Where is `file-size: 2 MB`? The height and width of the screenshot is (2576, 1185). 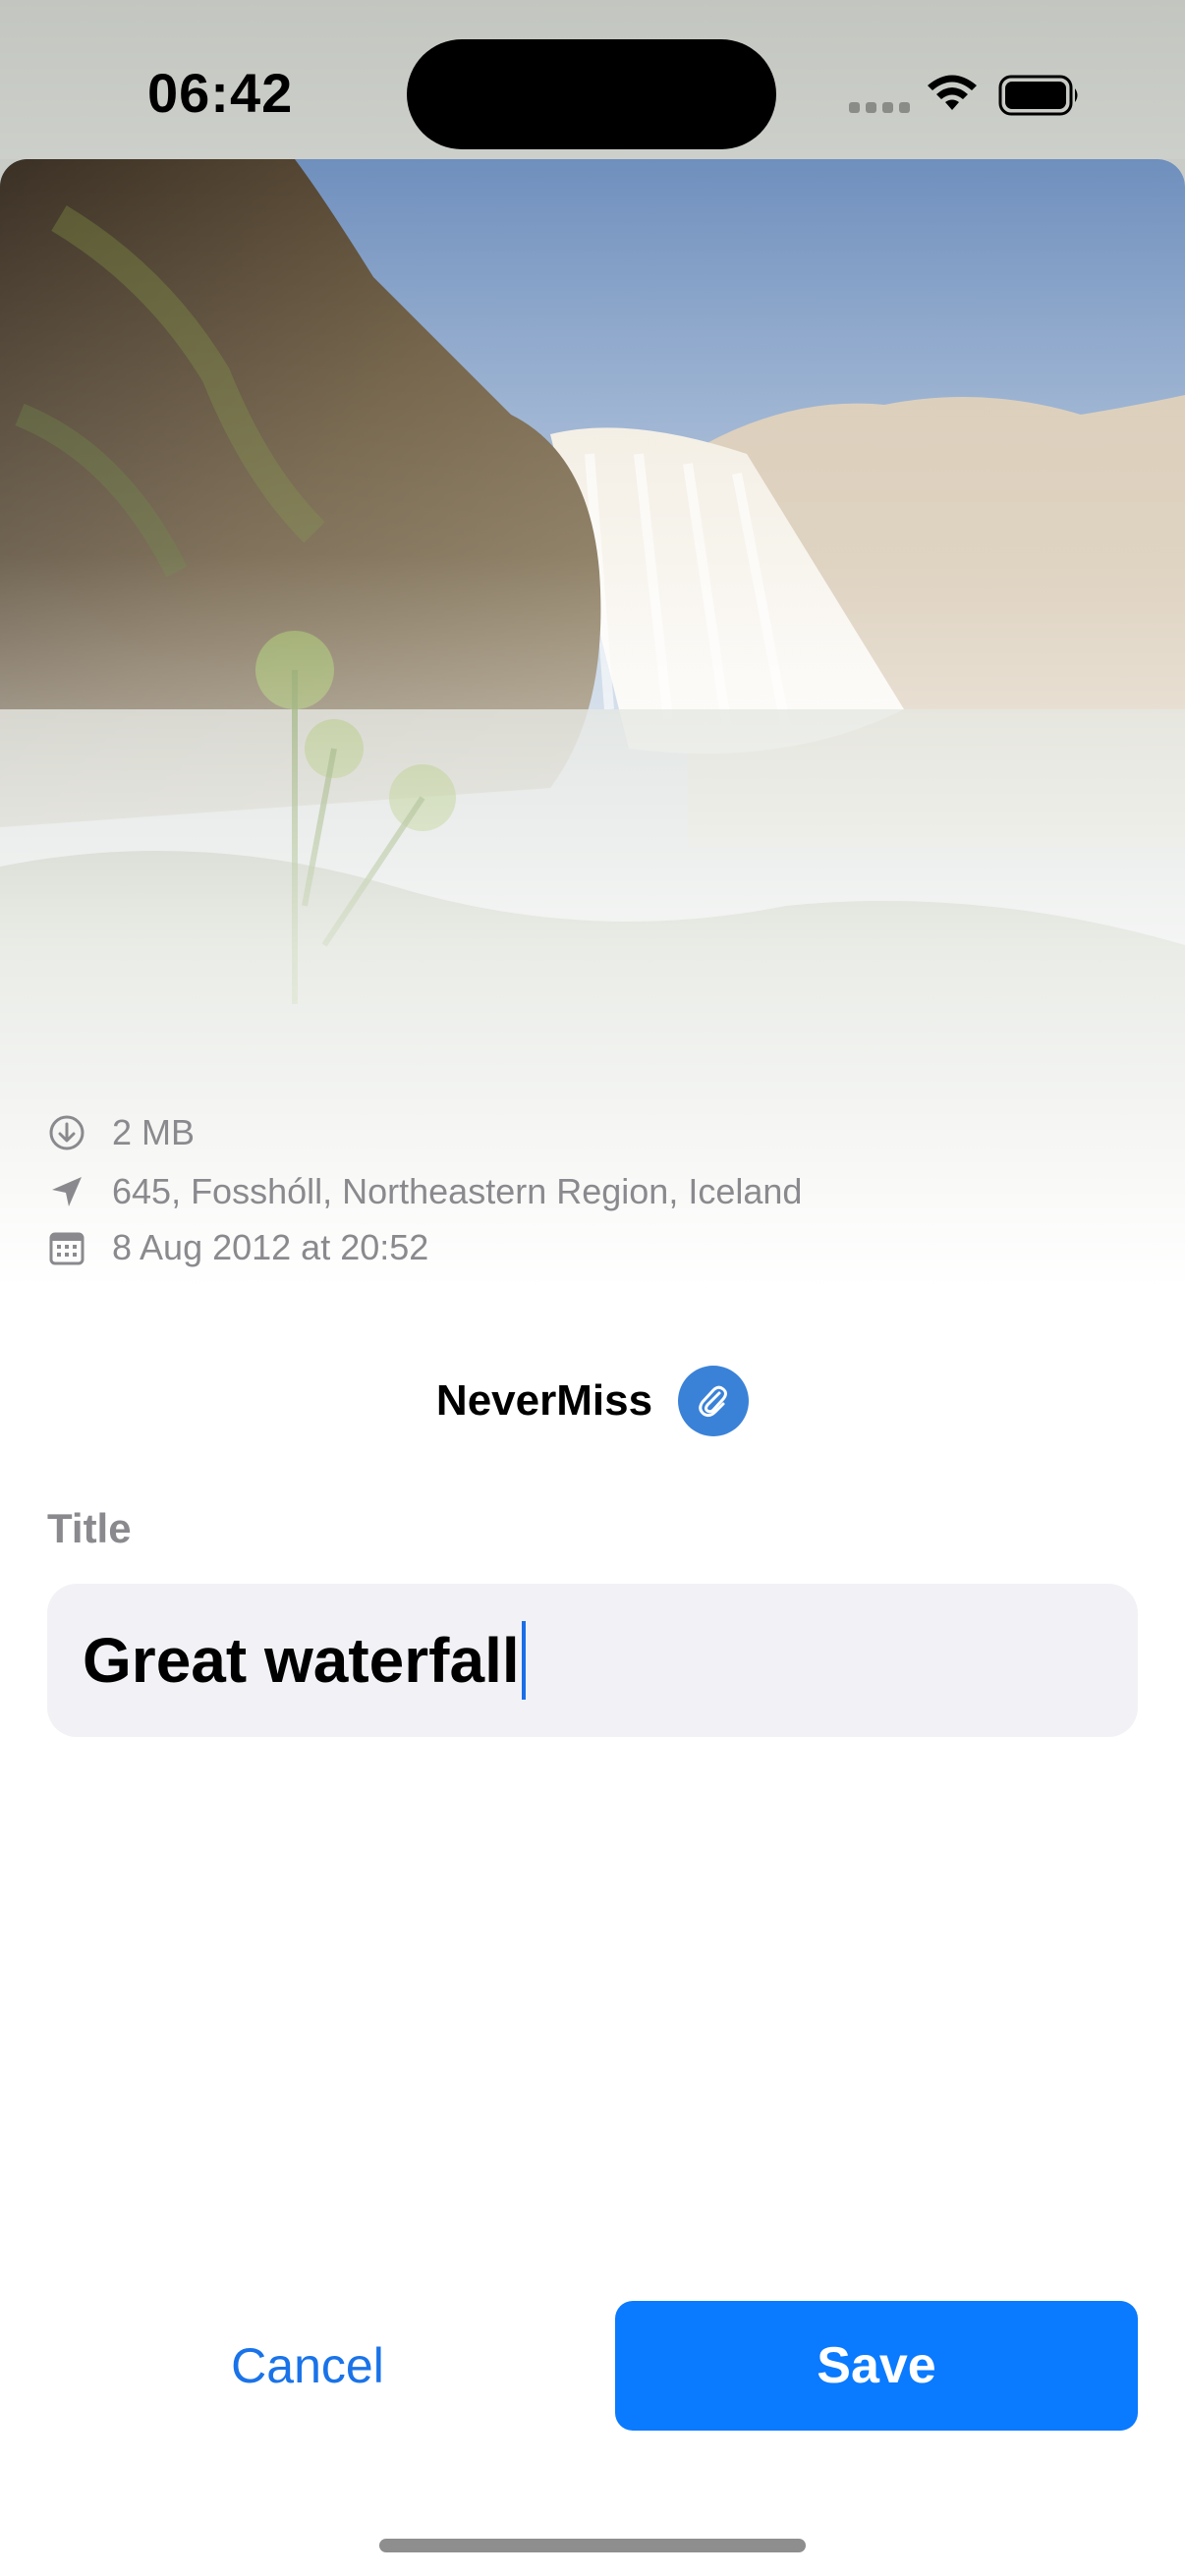
file-size: 2 MB is located at coordinates (154, 1132).